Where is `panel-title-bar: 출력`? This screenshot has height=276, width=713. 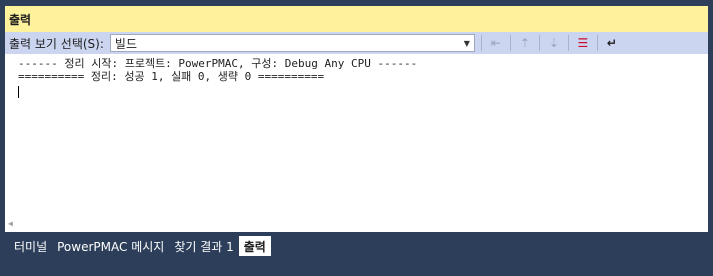 panel-title-bar: 출력 is located at coordinates (356, 19).